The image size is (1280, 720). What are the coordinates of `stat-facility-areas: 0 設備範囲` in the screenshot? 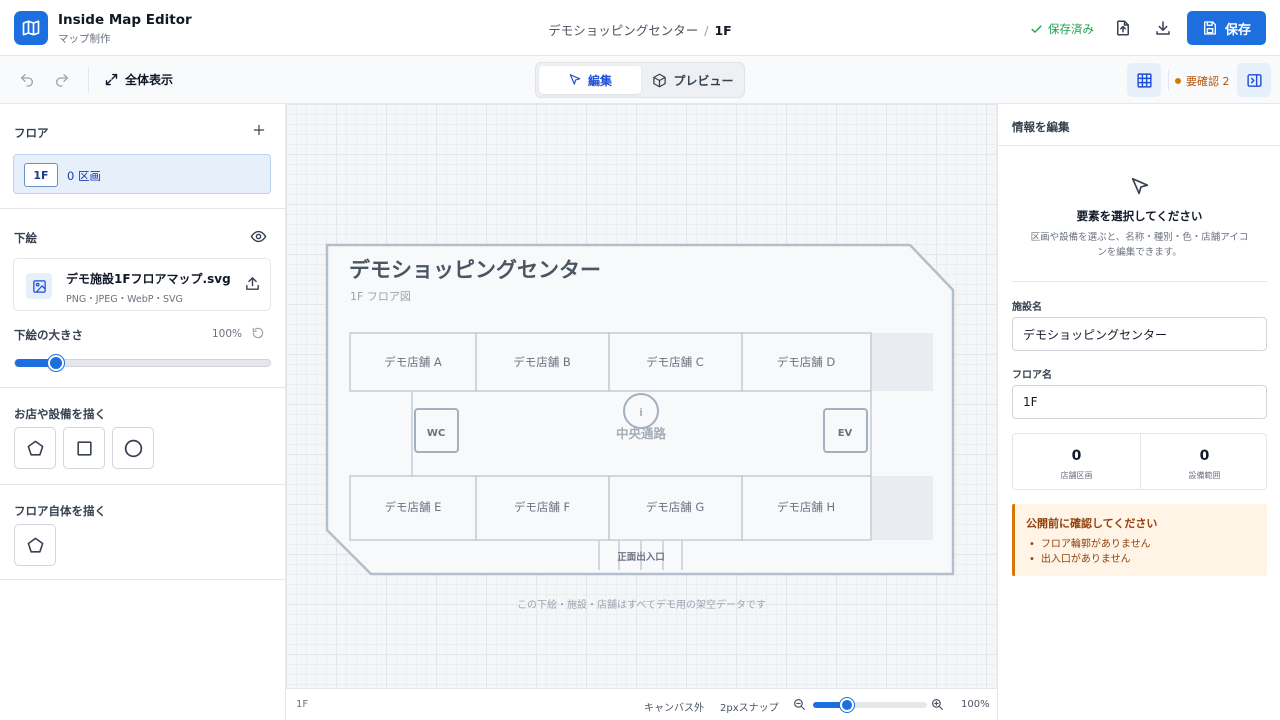 It's located at (1204, 461).